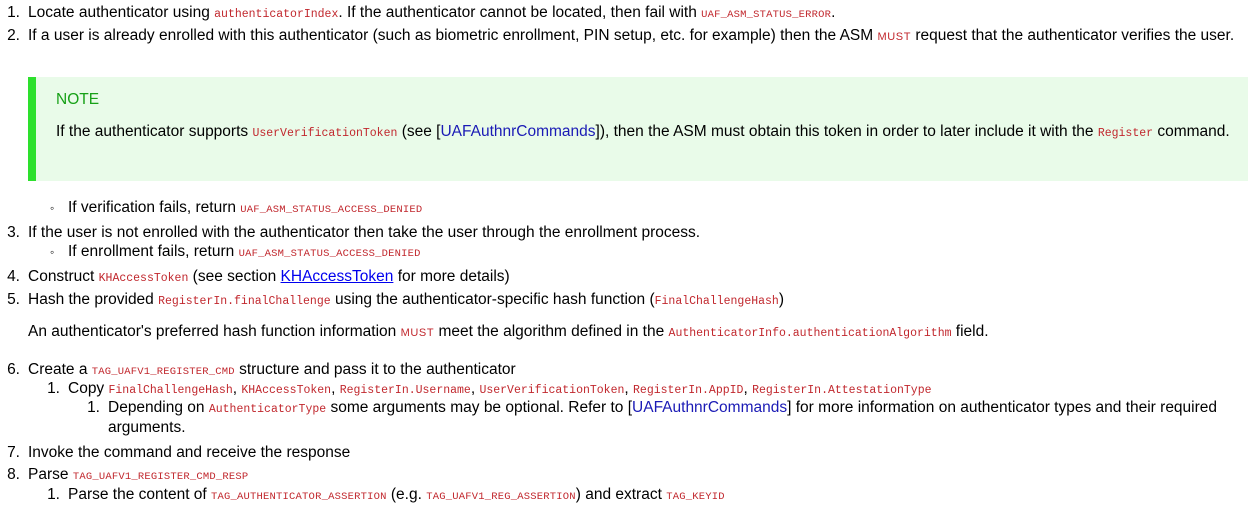 The image size is (1252, 510). Describe the element at coordinates (143, 278) in the screenshot. I see `code-kh-access-token: KHAccessToken` at that location.